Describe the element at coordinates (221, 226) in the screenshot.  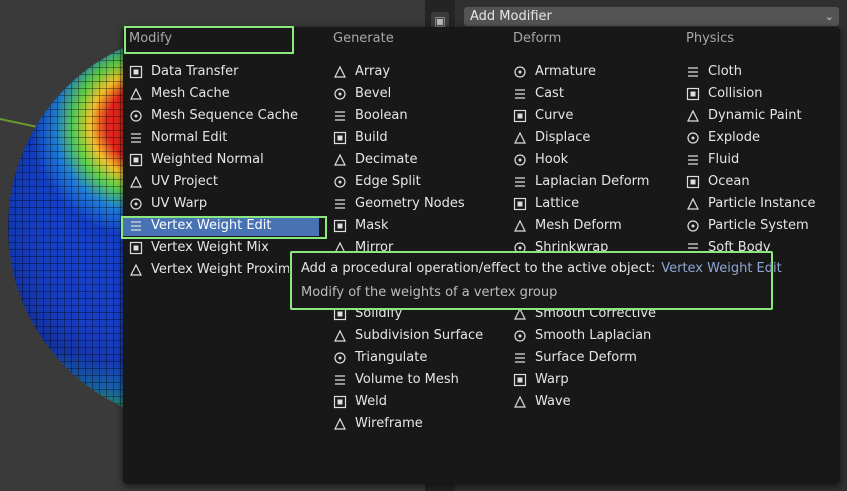
I see `menu-item-vertex-weight-edit: Vertex Weight Edit` at that location.